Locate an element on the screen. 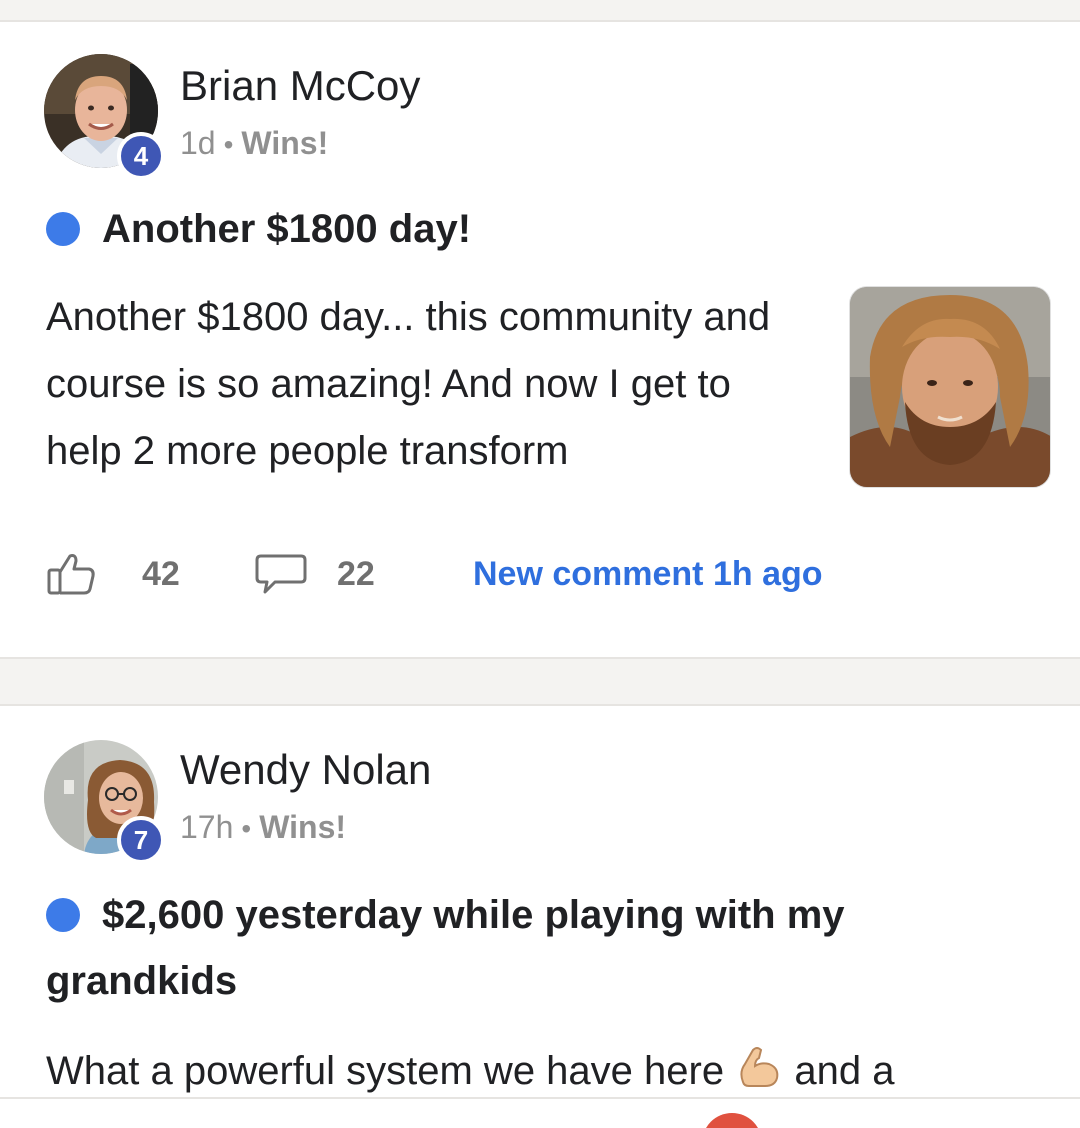  post-meta: 17h • Wins! is located at coordinates (263, 827).